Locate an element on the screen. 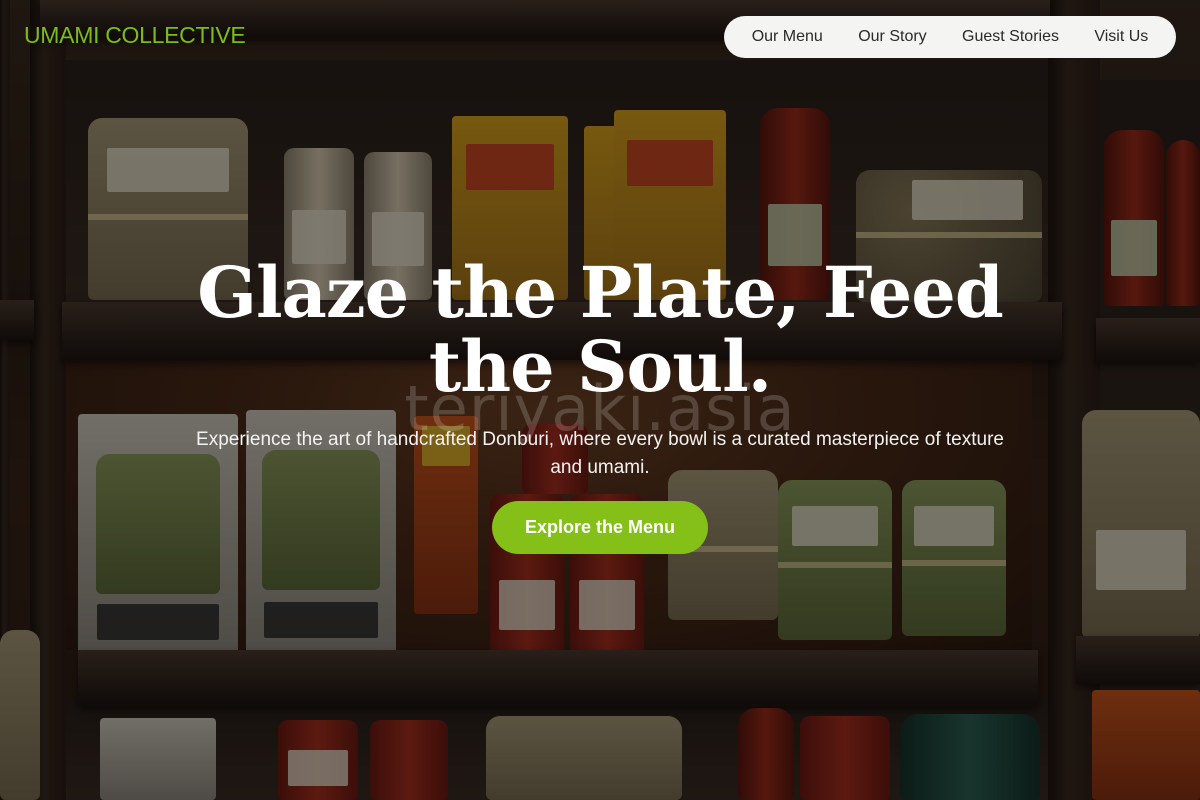 The width and height of the screenshot is (1200, 800). explore-menu-button: Explore the Menu is located at coordinates (600, 527).